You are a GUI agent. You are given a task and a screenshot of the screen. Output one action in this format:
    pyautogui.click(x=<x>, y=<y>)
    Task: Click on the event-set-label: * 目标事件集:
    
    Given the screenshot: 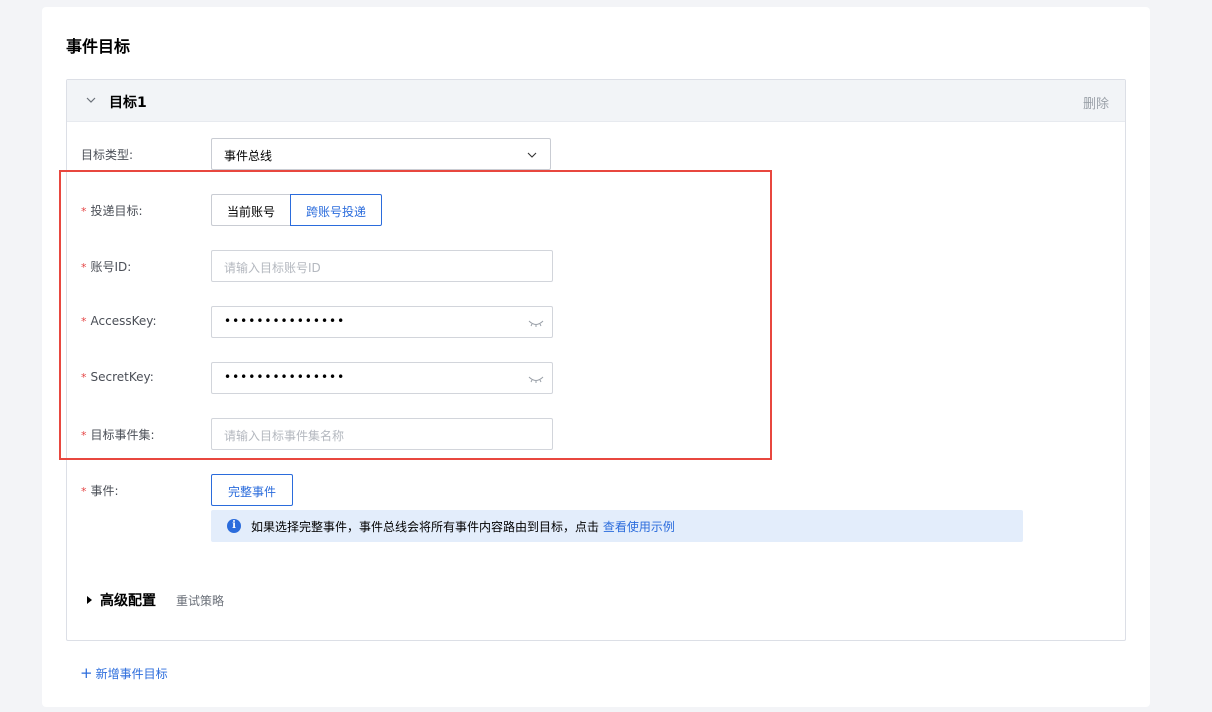 What is the action you would take?
    pyautogui.click(x=118, y=435)
    